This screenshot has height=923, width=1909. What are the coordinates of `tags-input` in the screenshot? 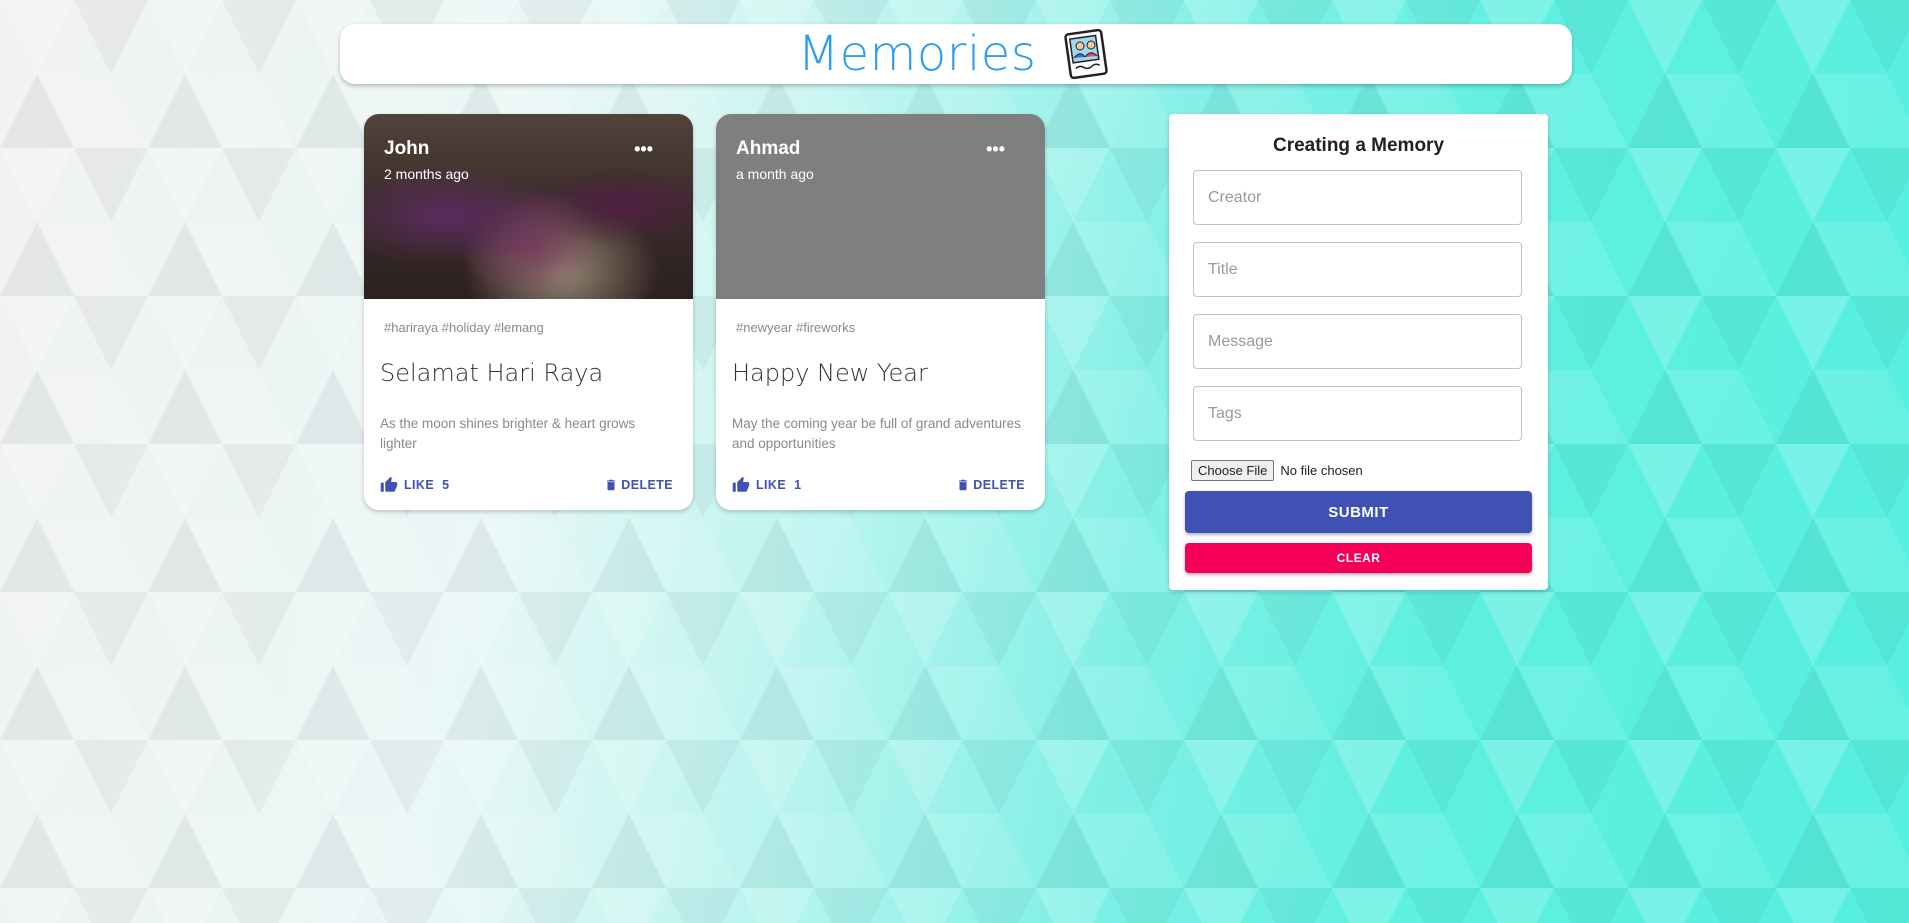 It's located at (1357, 413).